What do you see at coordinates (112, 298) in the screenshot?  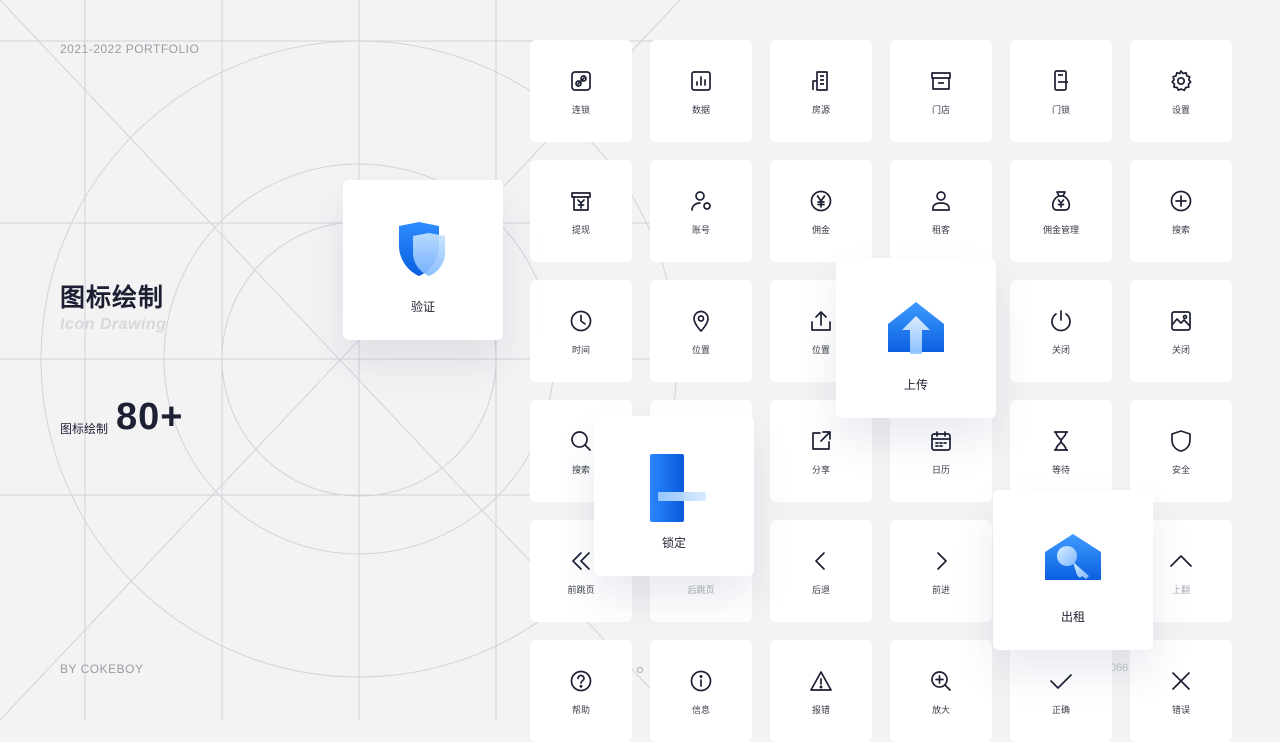 I see `page-title: 图标绘制` at bounding box center [112, 298].